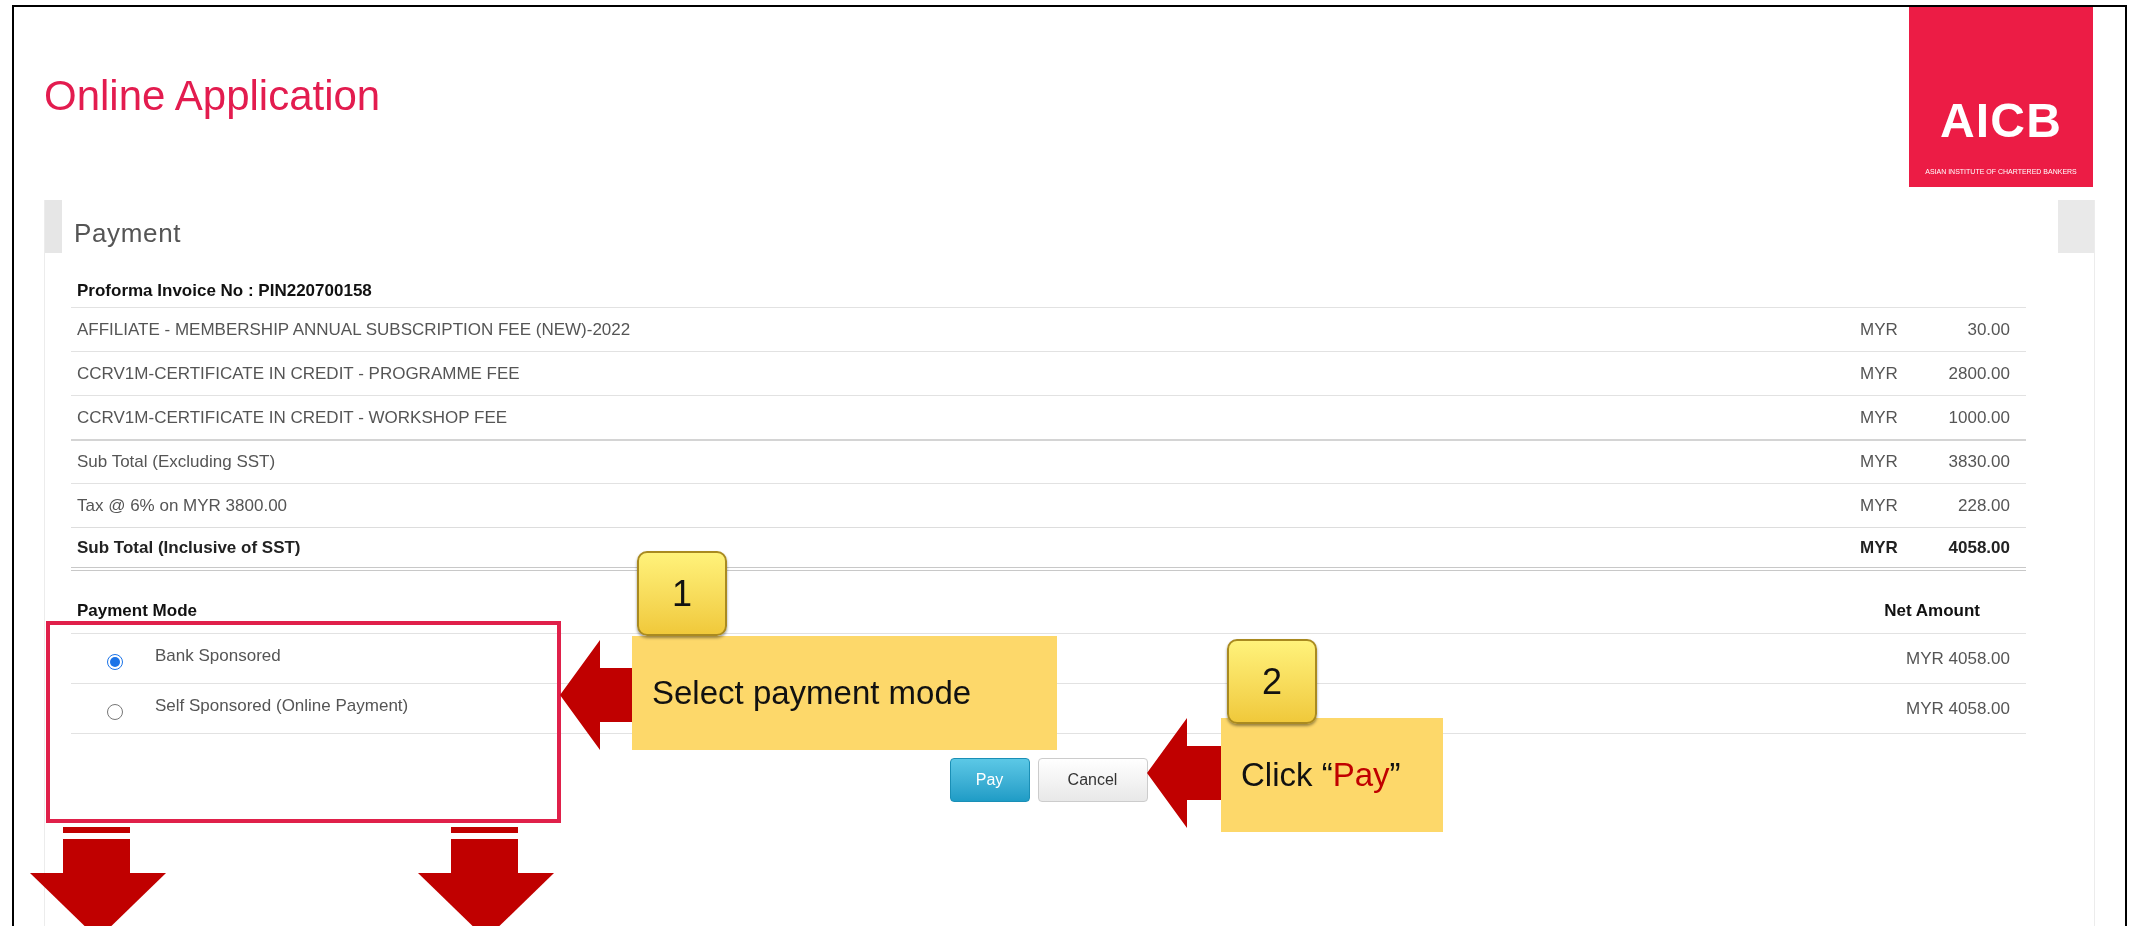 The width and height of the screenshot is (2136, 926). I want to click on callout-text: Select payment mode, so click(812, 693).